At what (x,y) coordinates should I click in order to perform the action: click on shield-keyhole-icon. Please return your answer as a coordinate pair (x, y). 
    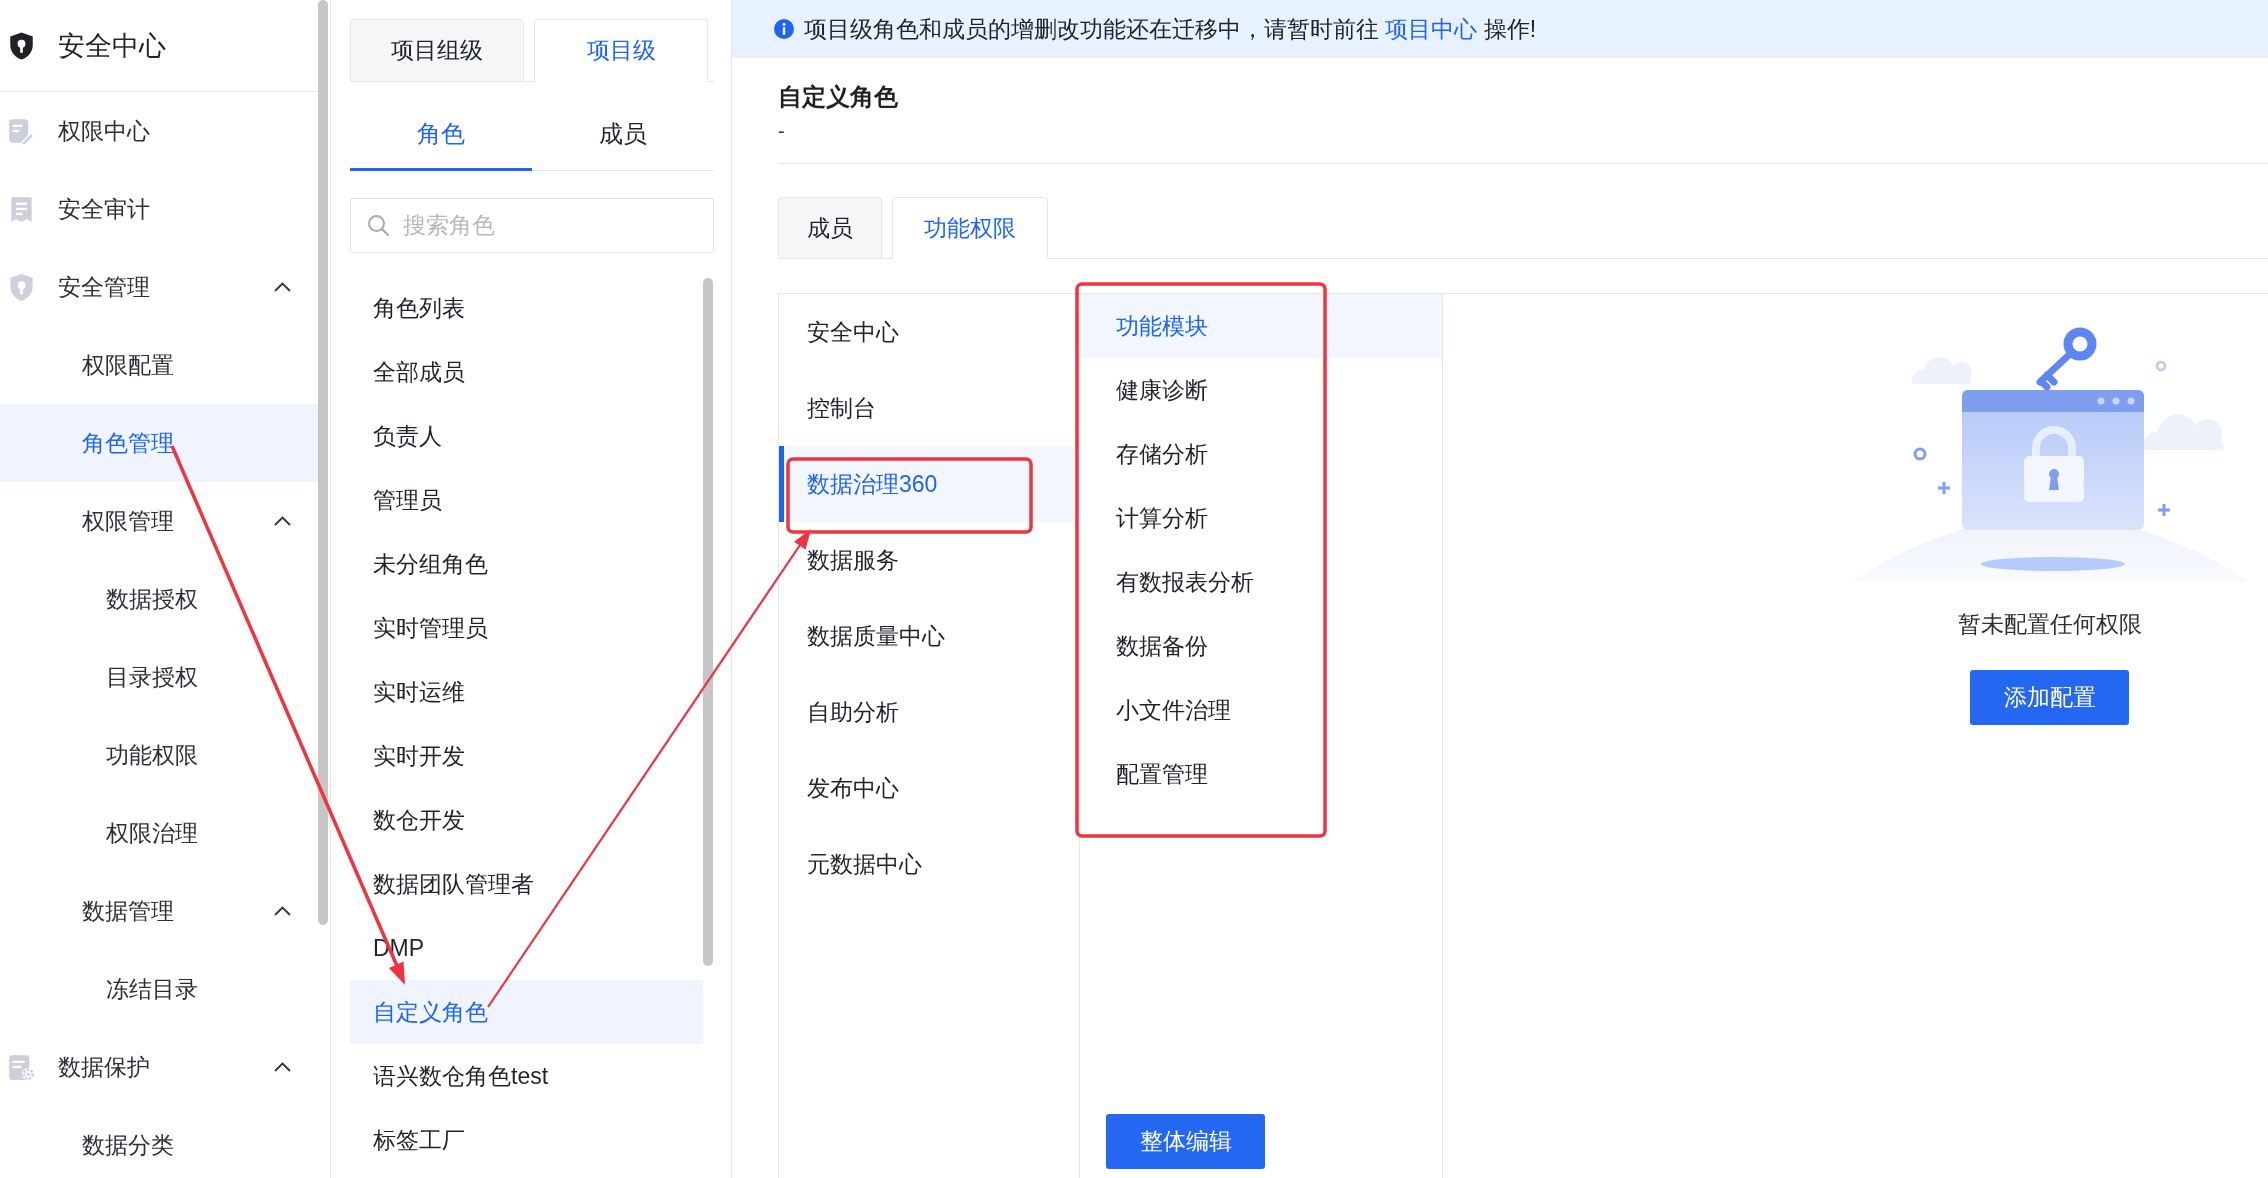
    Looking at the image, I should click on (21, 45).